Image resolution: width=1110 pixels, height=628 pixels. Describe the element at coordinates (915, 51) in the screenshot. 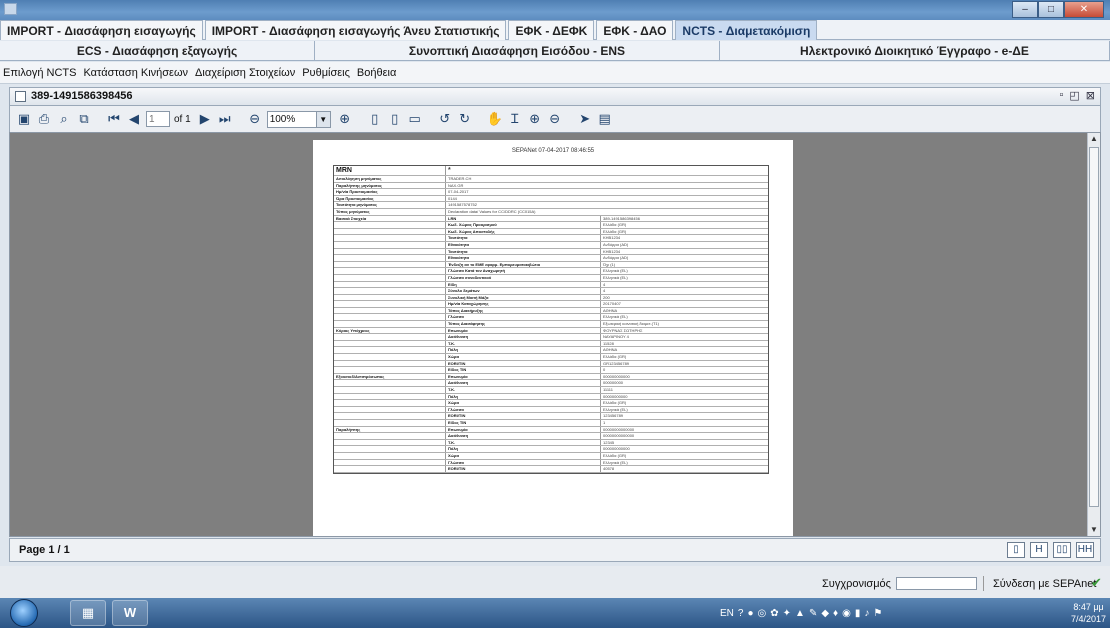

I see `tab-secondary-2: Ηλεκτρονικό Διοικητικό Έγγραφο - e-ΔΕ` at that location.